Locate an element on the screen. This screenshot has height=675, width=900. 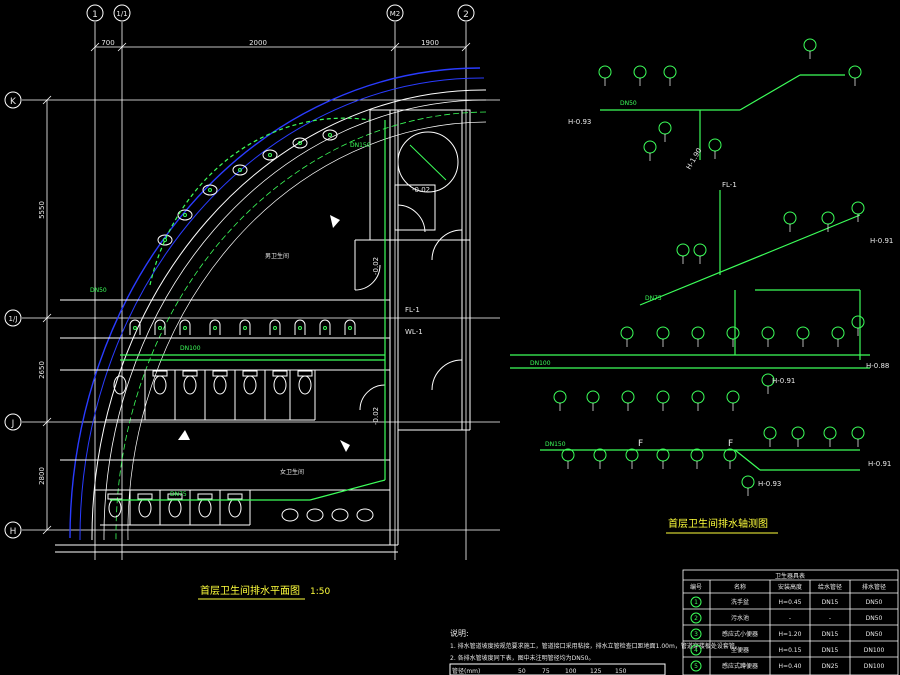
plan-title: 首层卫生间排水平面图 1:50 is located at coordinates (264, 592).